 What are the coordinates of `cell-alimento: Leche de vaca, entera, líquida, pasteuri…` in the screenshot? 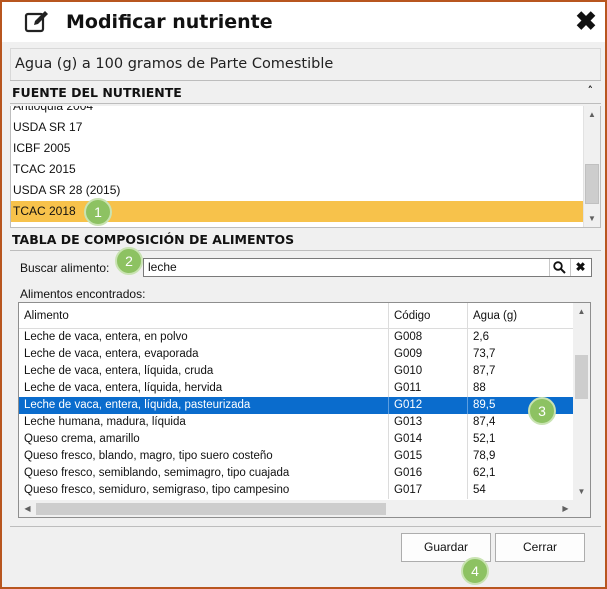 It's located at (204, 405).